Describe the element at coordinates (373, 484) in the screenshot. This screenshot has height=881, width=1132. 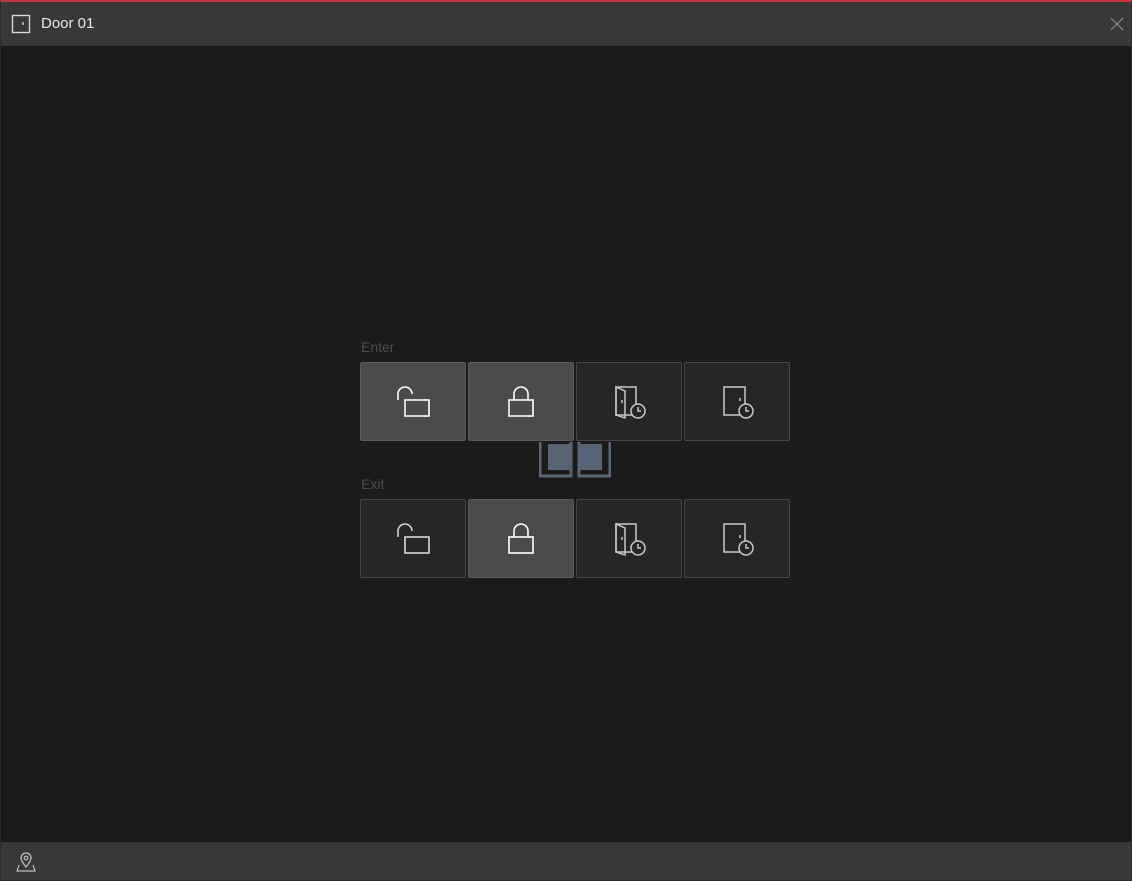
I see `exit-label: Exit` at that location.